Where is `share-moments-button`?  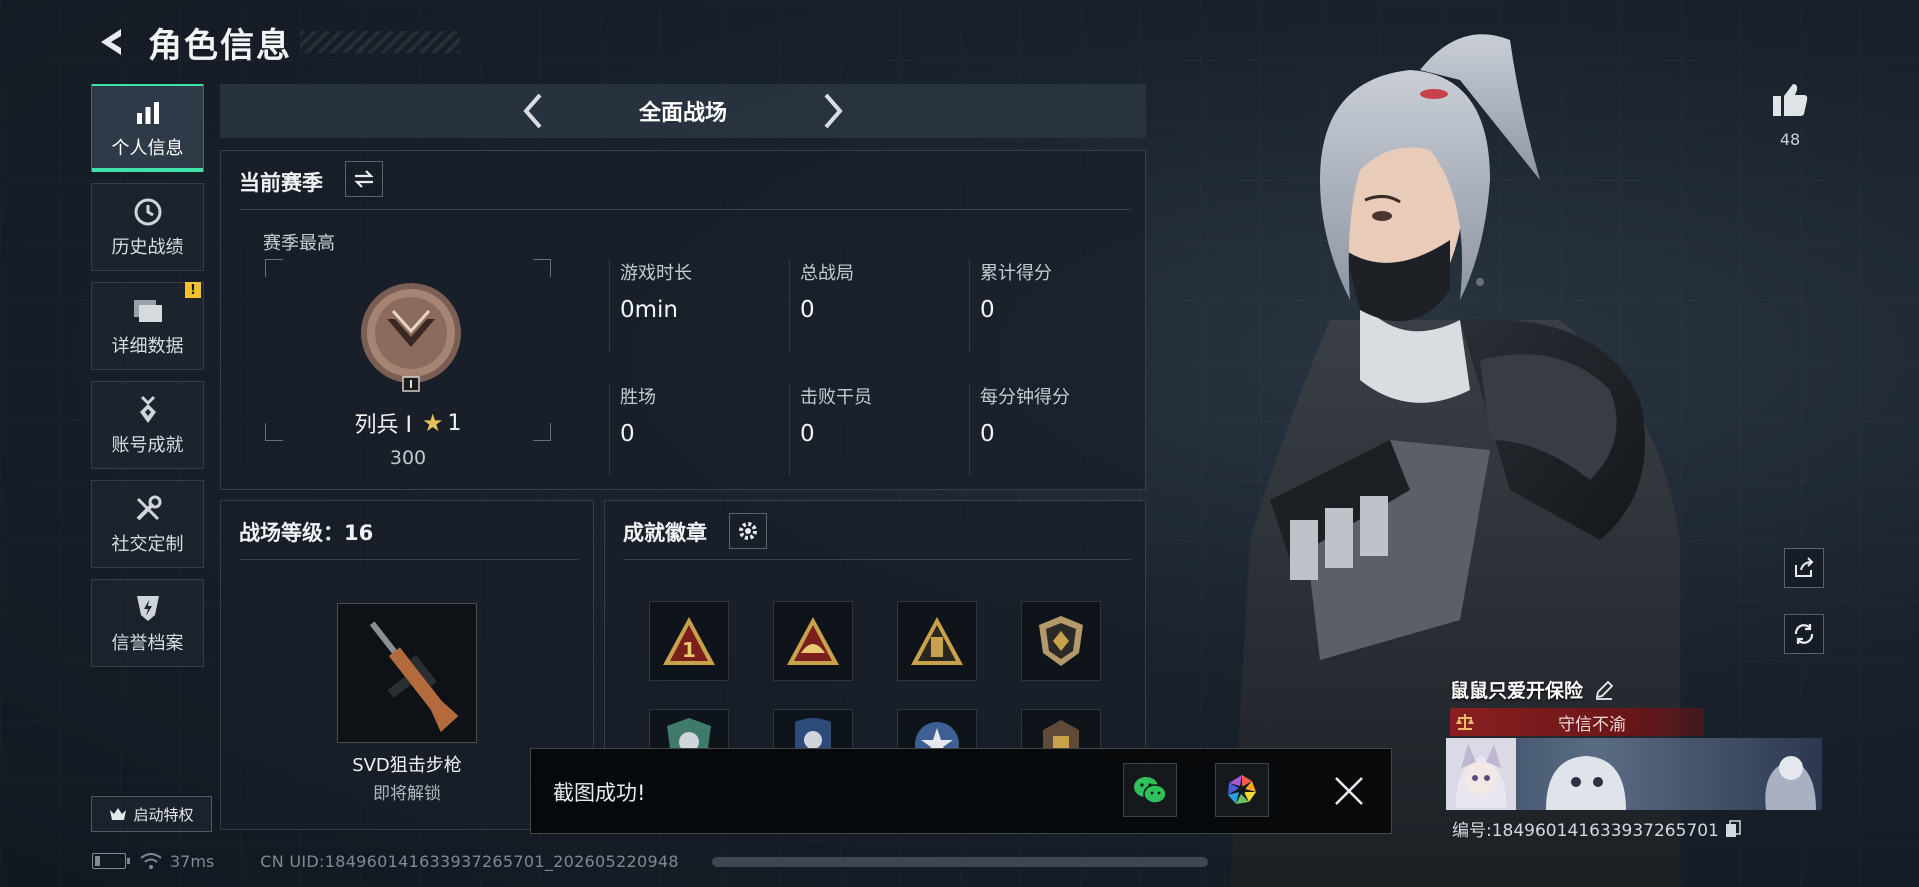 share-moments-button is located at coordinates (1242, 790).